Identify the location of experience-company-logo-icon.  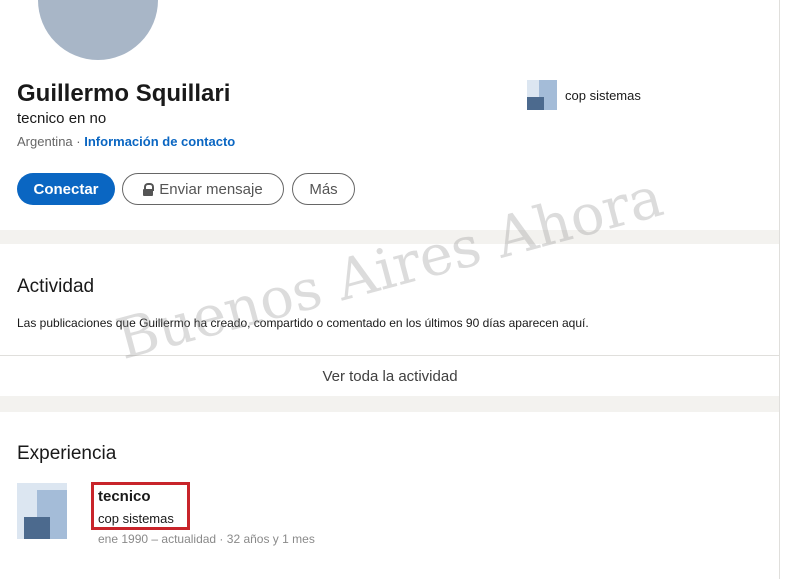
(42, 511).